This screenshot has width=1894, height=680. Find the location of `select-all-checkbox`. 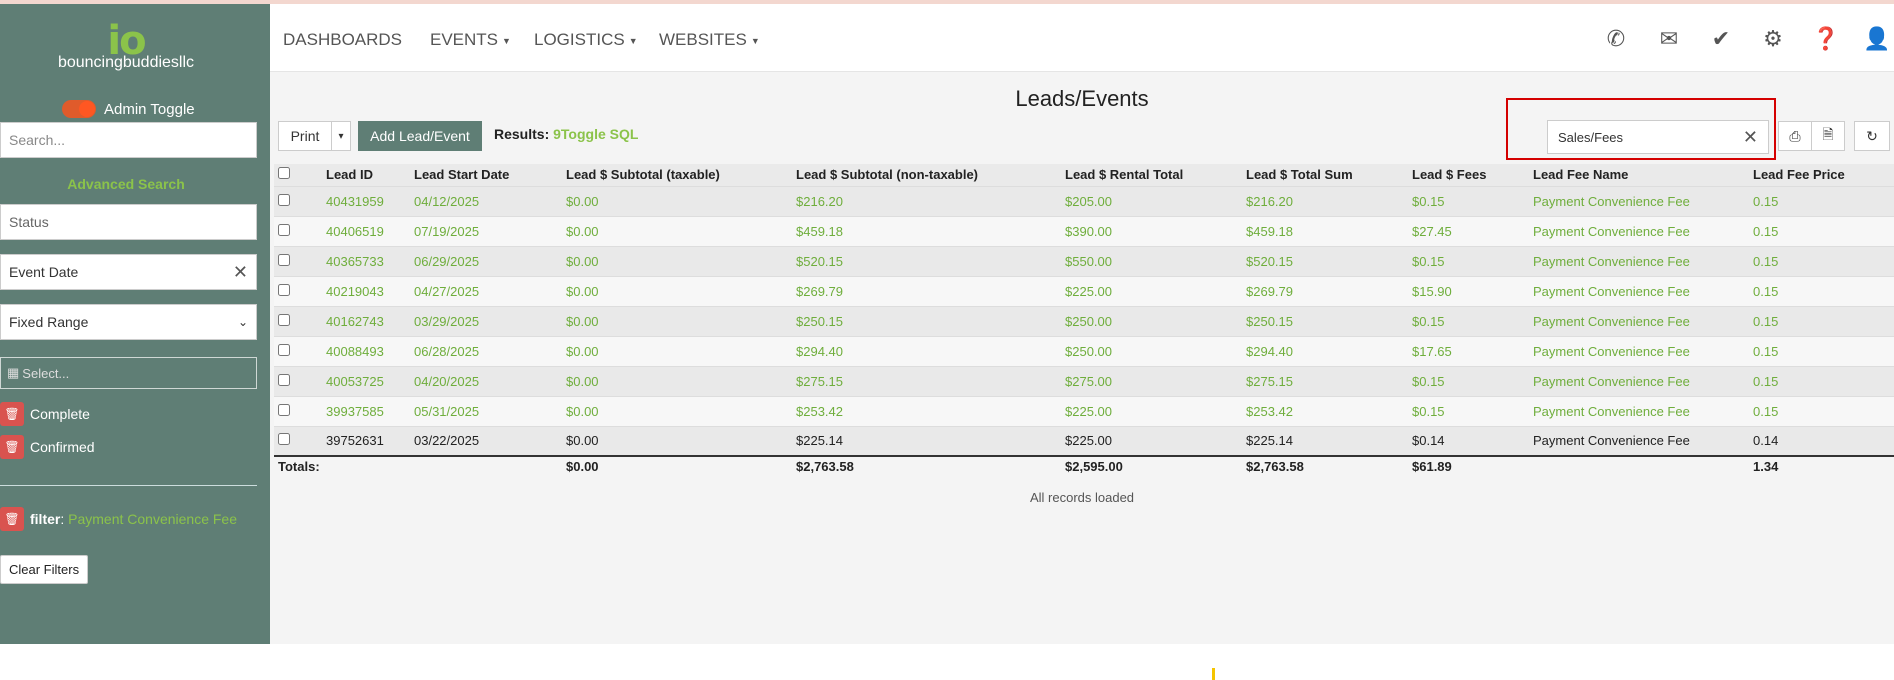

select-all-checkbox is located at coordinates (284, 173).